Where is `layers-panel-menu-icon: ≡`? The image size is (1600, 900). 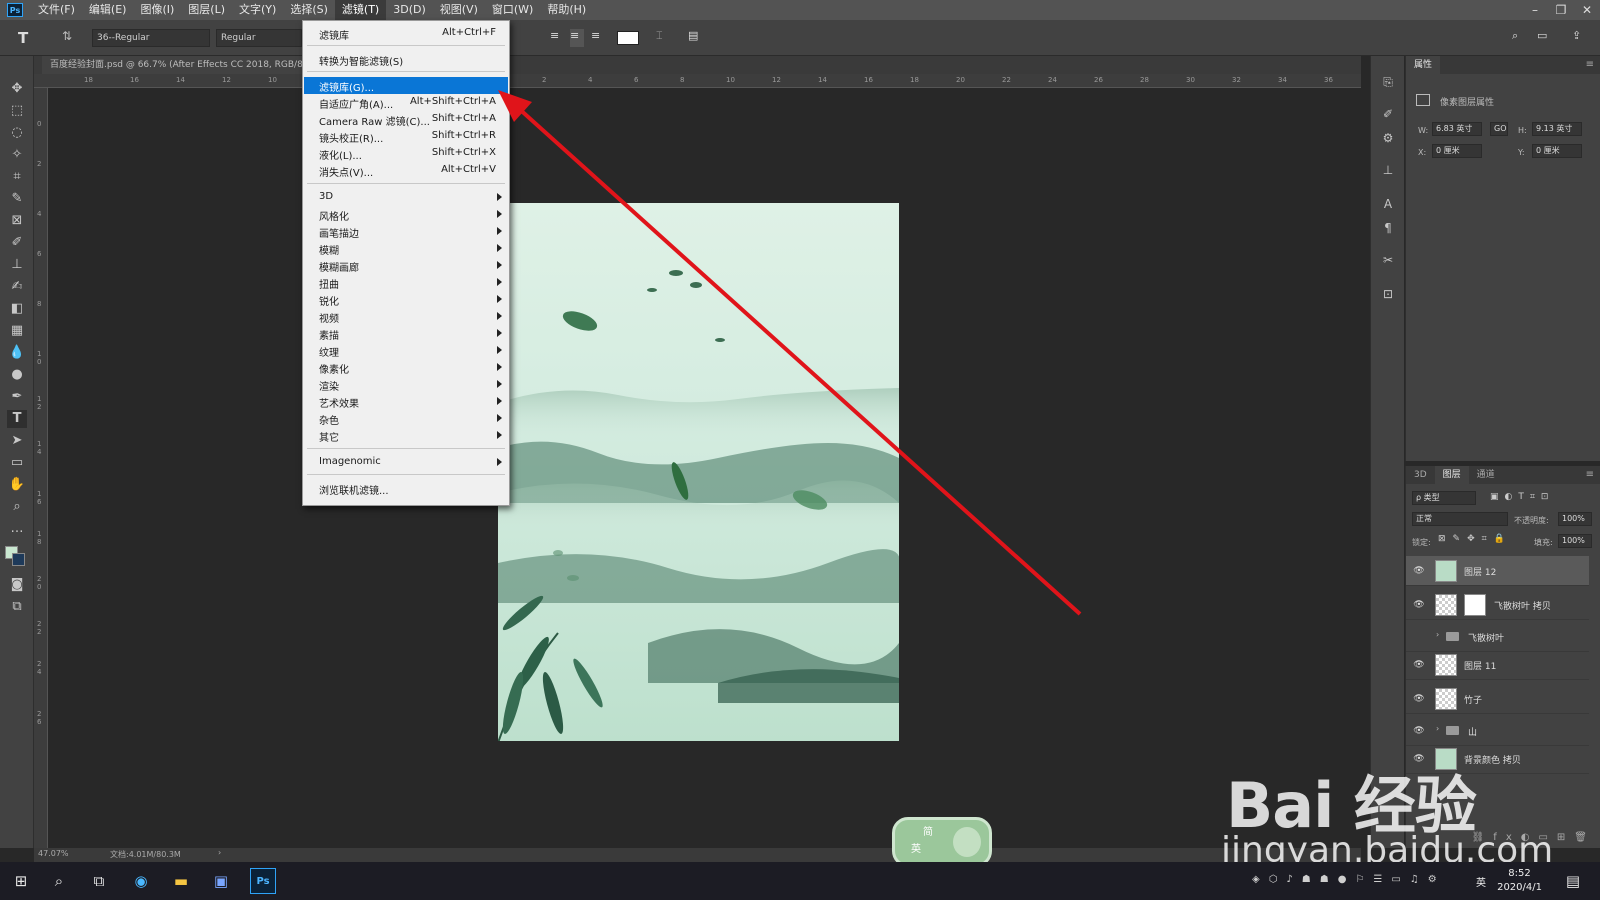
layers-panel-menu-icon: ≡ is located at coordinates (1590, 474).